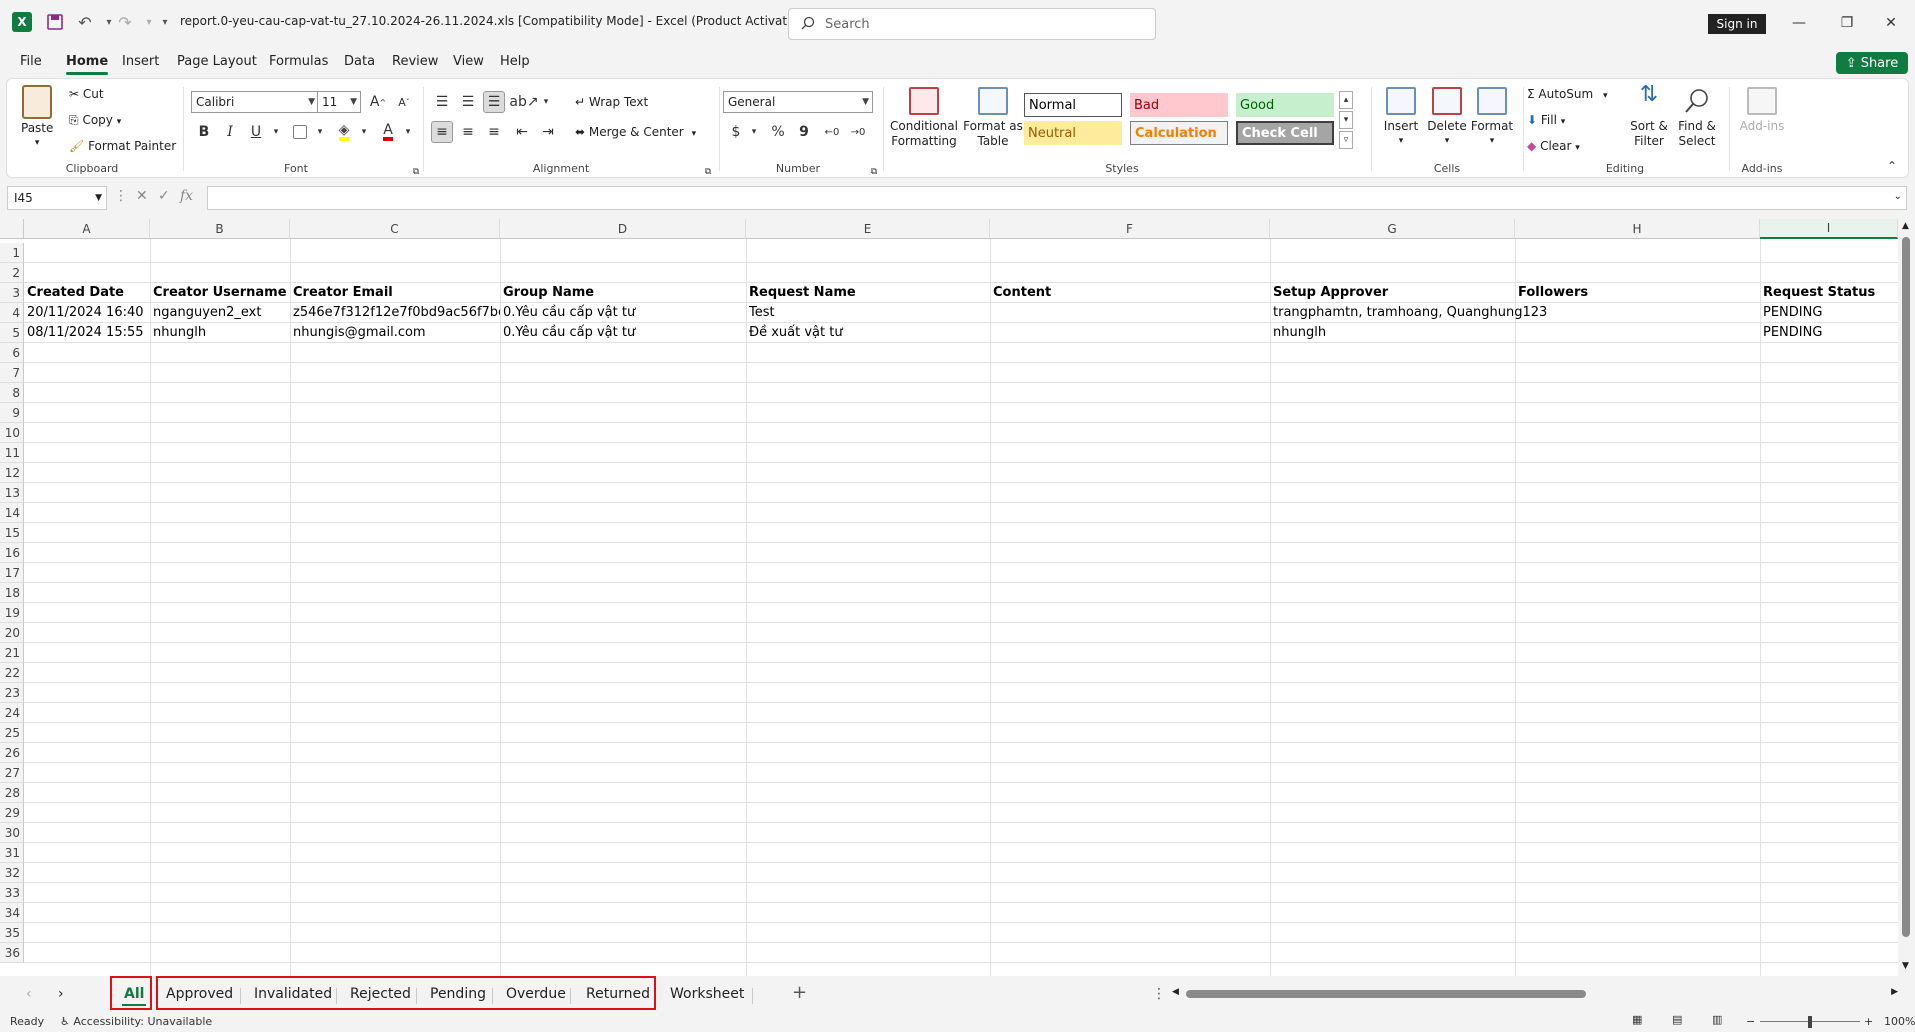  I want to click on minimize-button: —, so click(1799, 23).